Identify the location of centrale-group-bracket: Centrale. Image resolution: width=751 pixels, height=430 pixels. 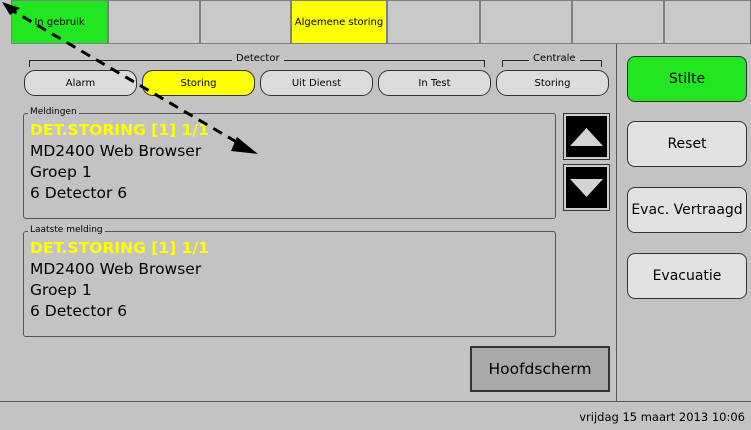
(552, 60).